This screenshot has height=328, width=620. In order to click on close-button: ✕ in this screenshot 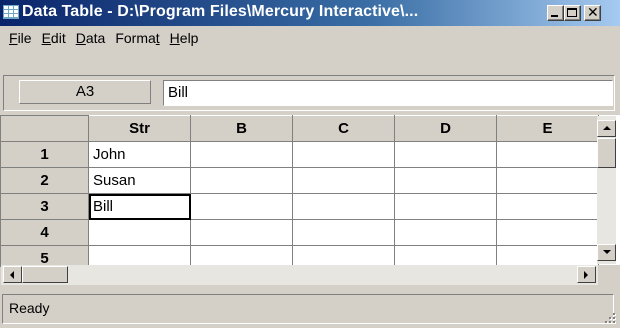, I will do `click(592, 13)`.